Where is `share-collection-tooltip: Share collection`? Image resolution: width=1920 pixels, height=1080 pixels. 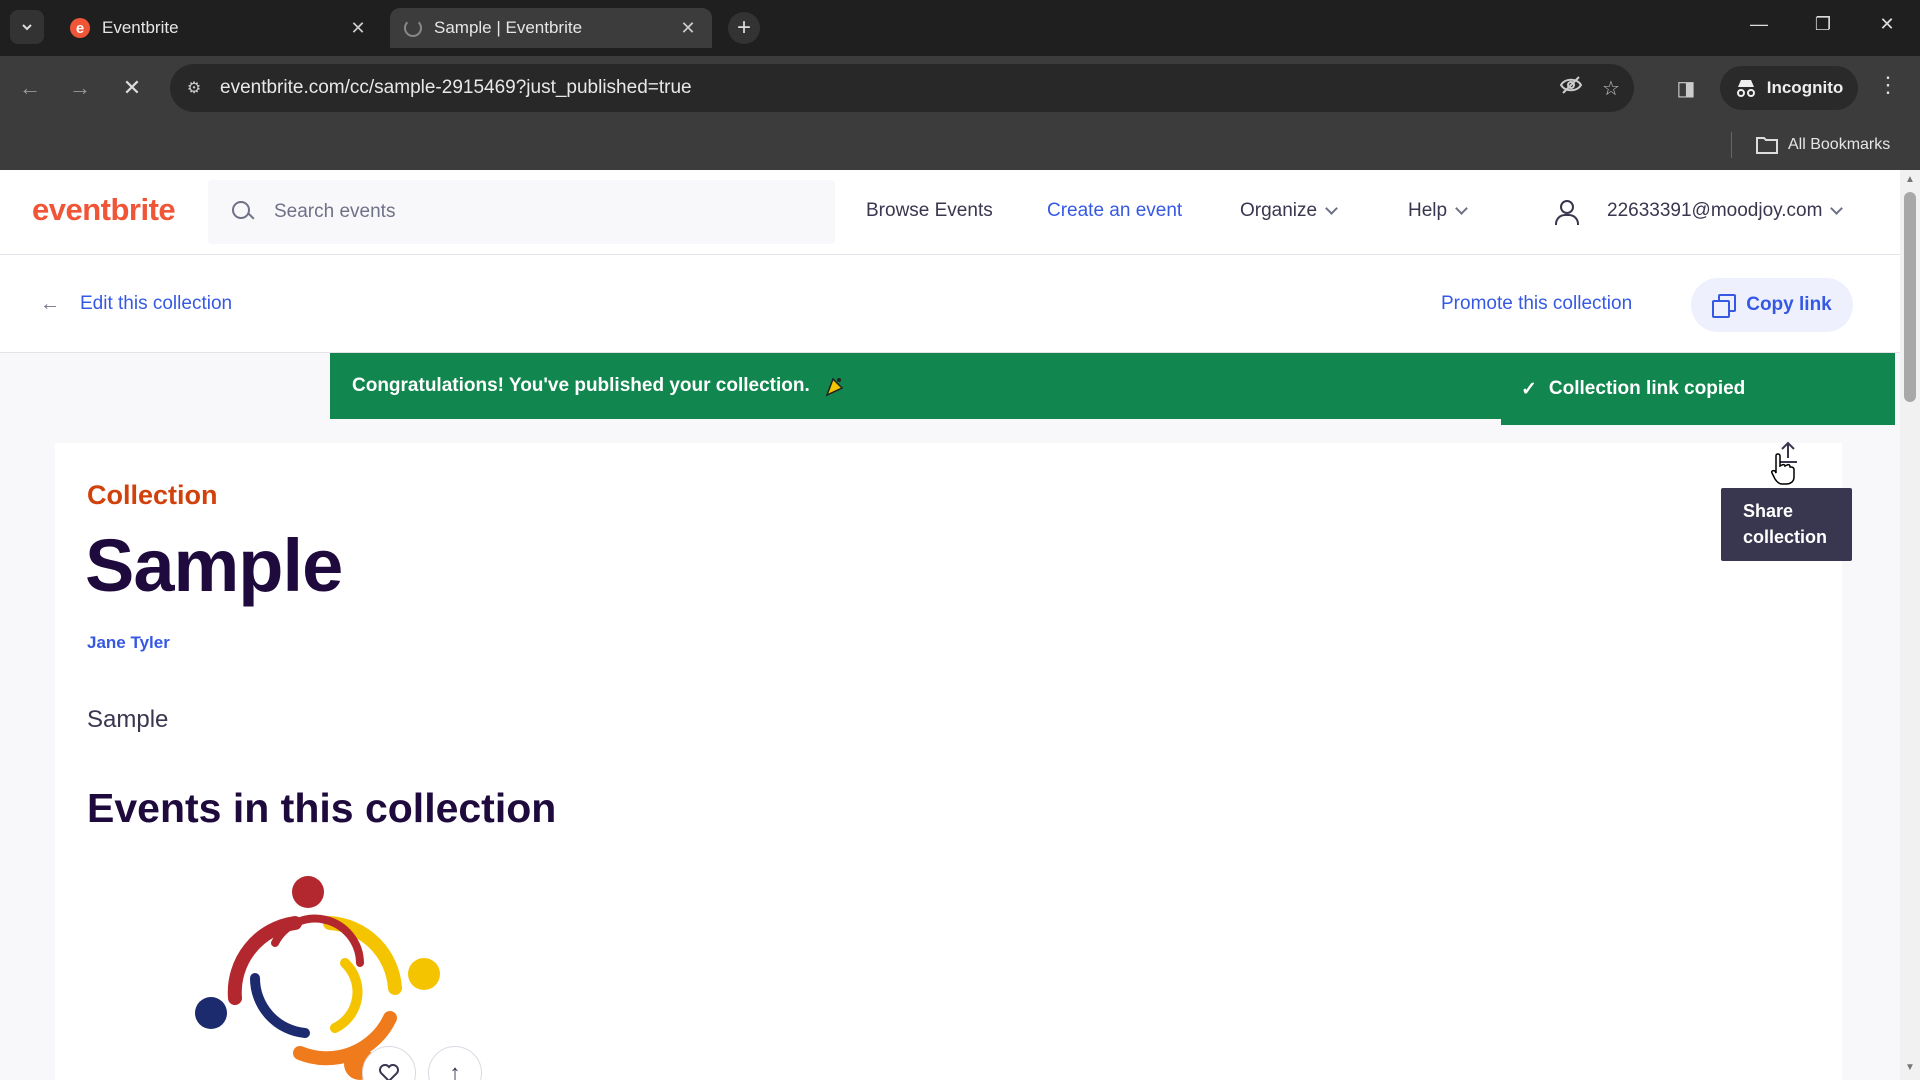 share-collection-tooltip: Share collection is located at coordinates (1786, 524).